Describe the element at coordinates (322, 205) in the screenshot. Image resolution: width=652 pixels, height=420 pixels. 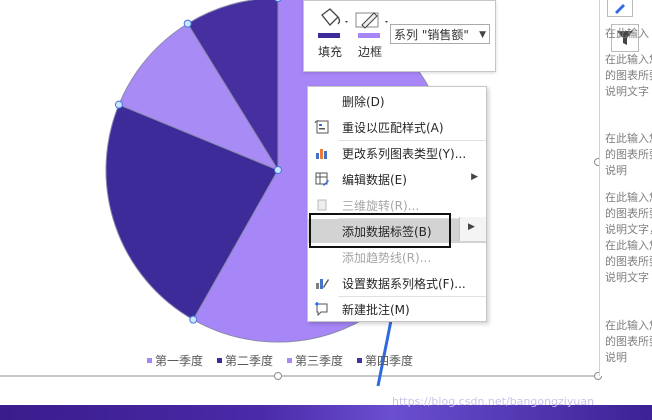
I see `3d-rotation-icon` at that location.